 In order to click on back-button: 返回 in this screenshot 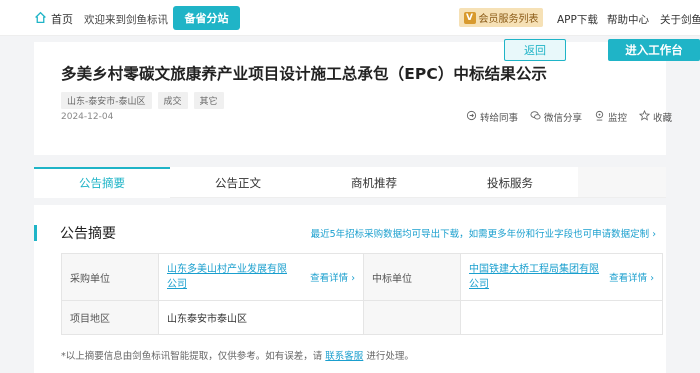, I will do `click(535, 50)`.